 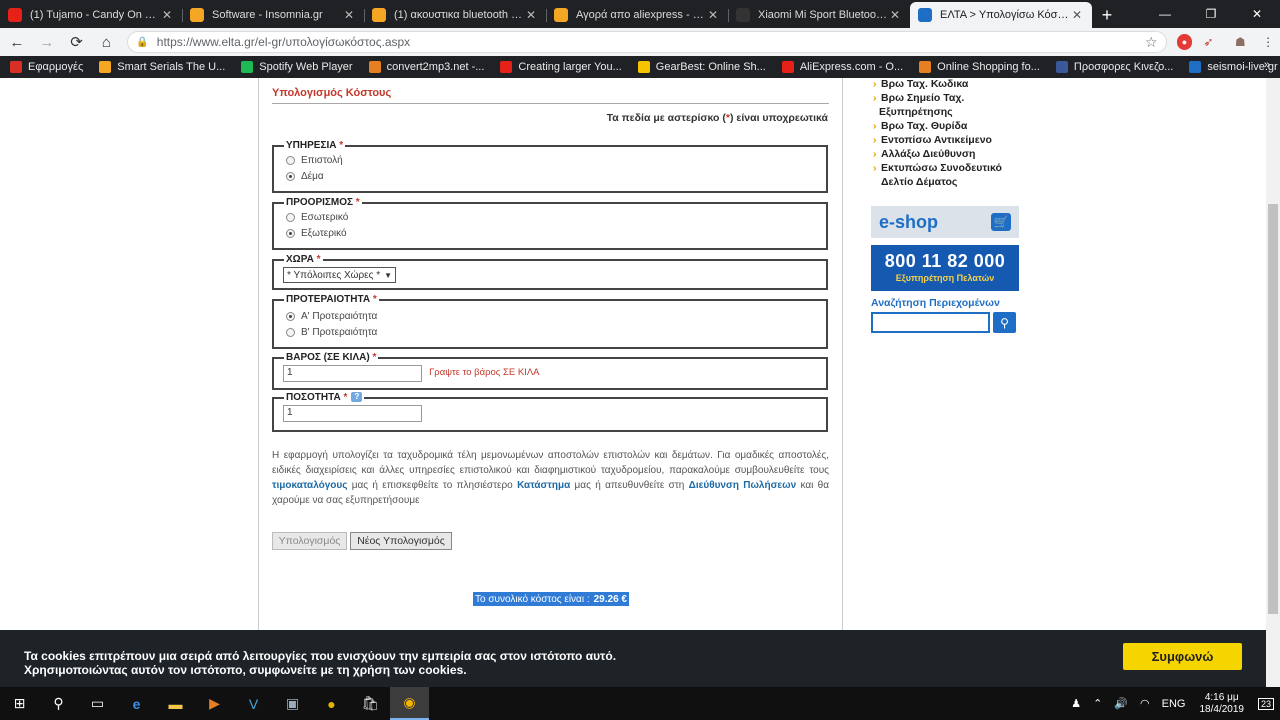 What do you see at coordinates (1182, 656) in the screenshot?
I see `cookie-accept-button: Συμφωνώ` at bounding box center [1182, 656].